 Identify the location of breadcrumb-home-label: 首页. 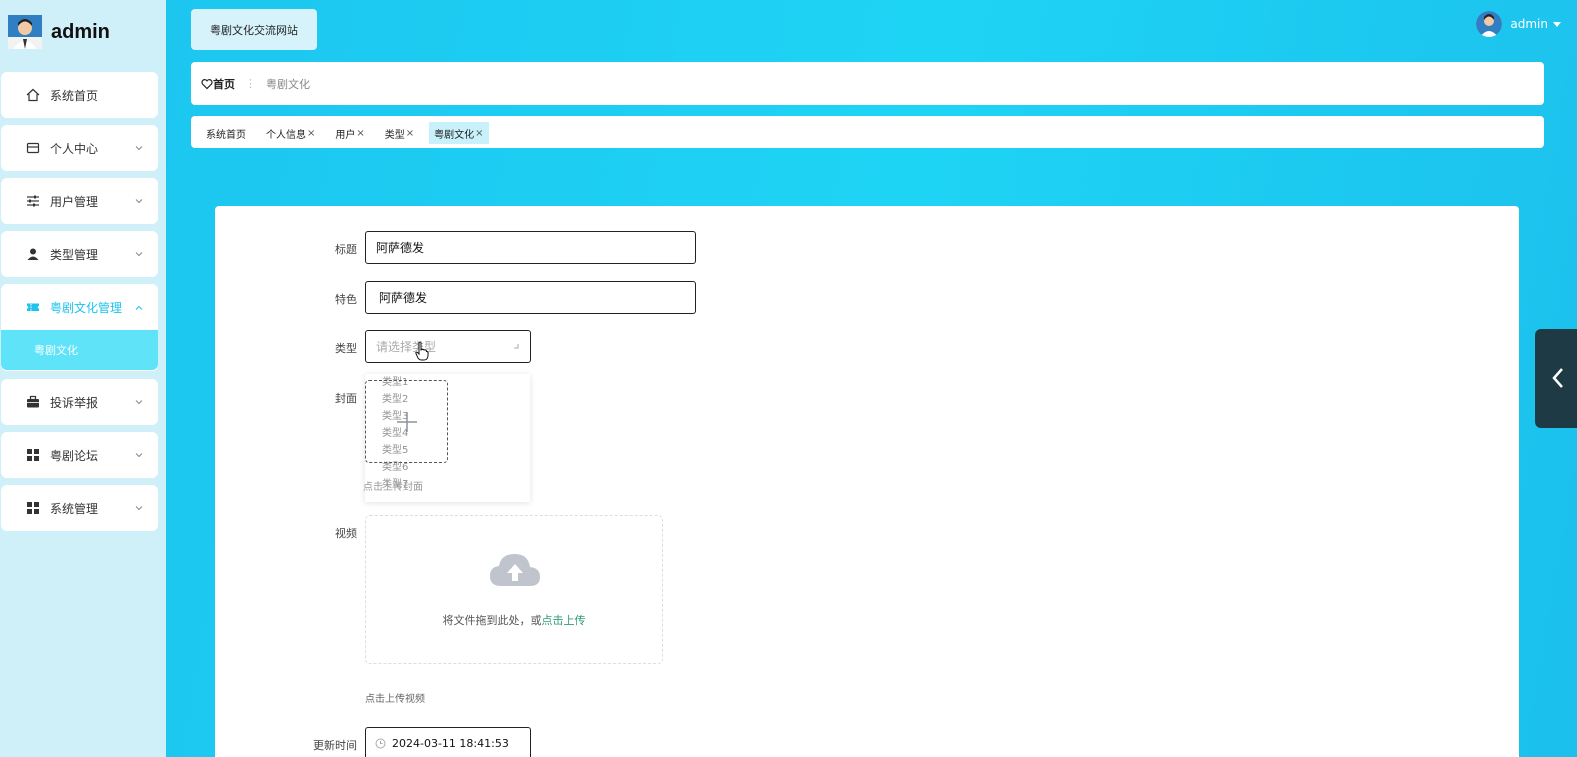
(224, 84).